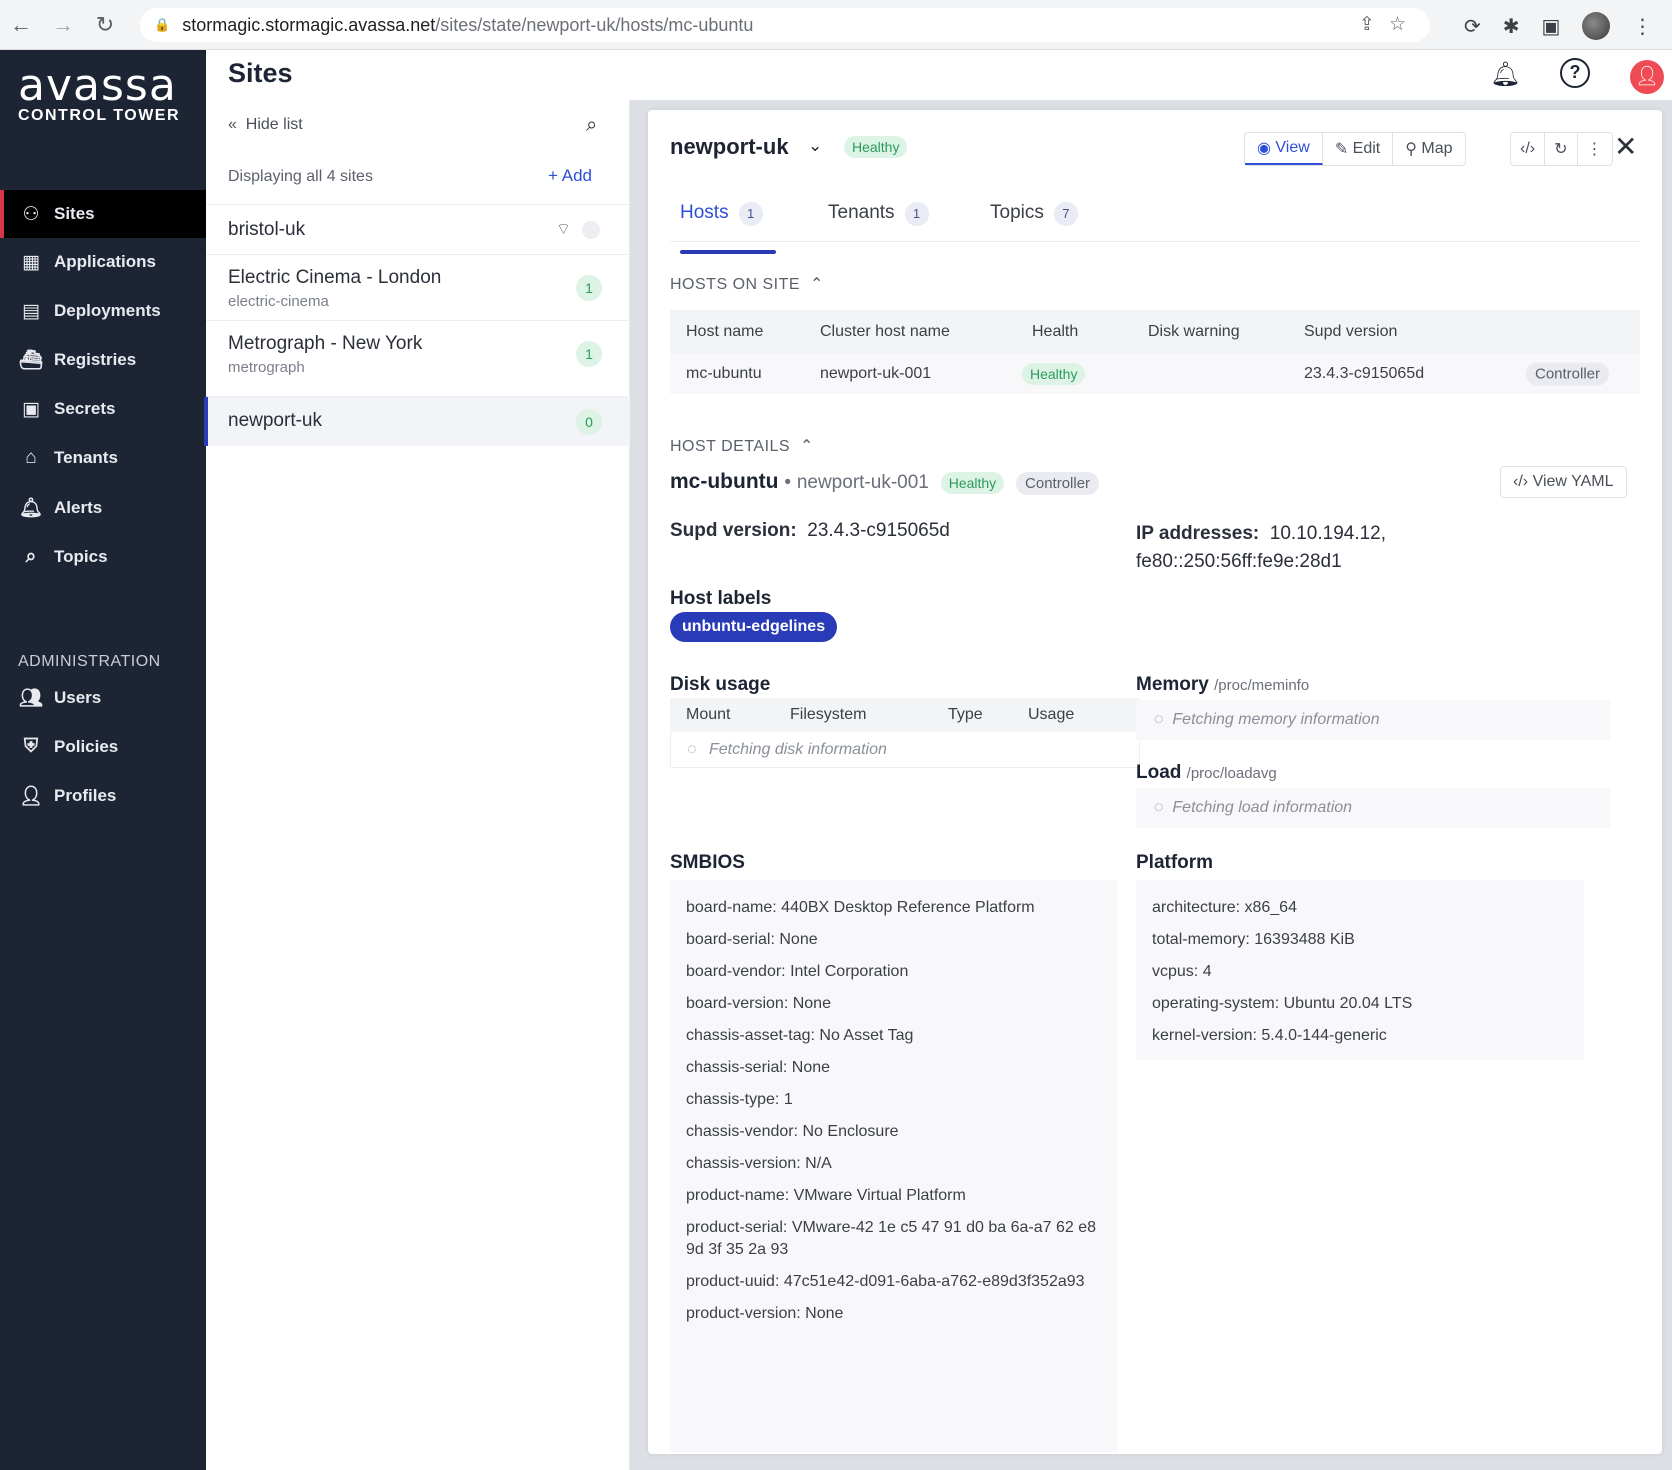  Describe the element at coordinates (1561, 149) in the screenshot. I see `refresh-icon: ↻` at that location.